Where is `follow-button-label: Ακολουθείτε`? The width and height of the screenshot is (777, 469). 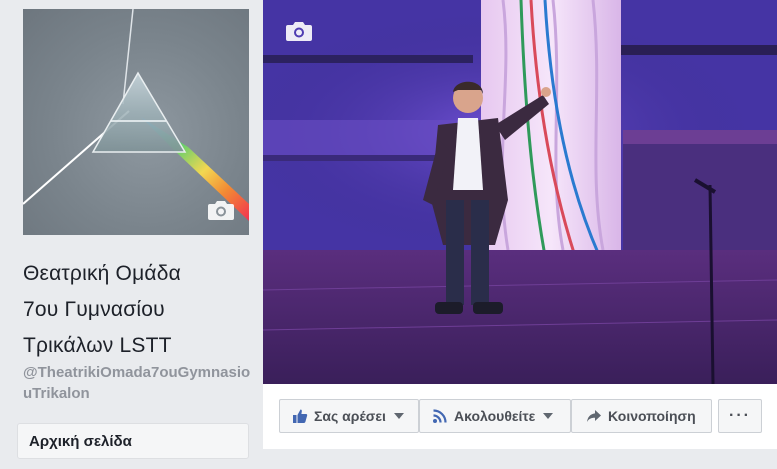
follow-button-label: Ακολουθείτε is located at coordinates (495, 416).